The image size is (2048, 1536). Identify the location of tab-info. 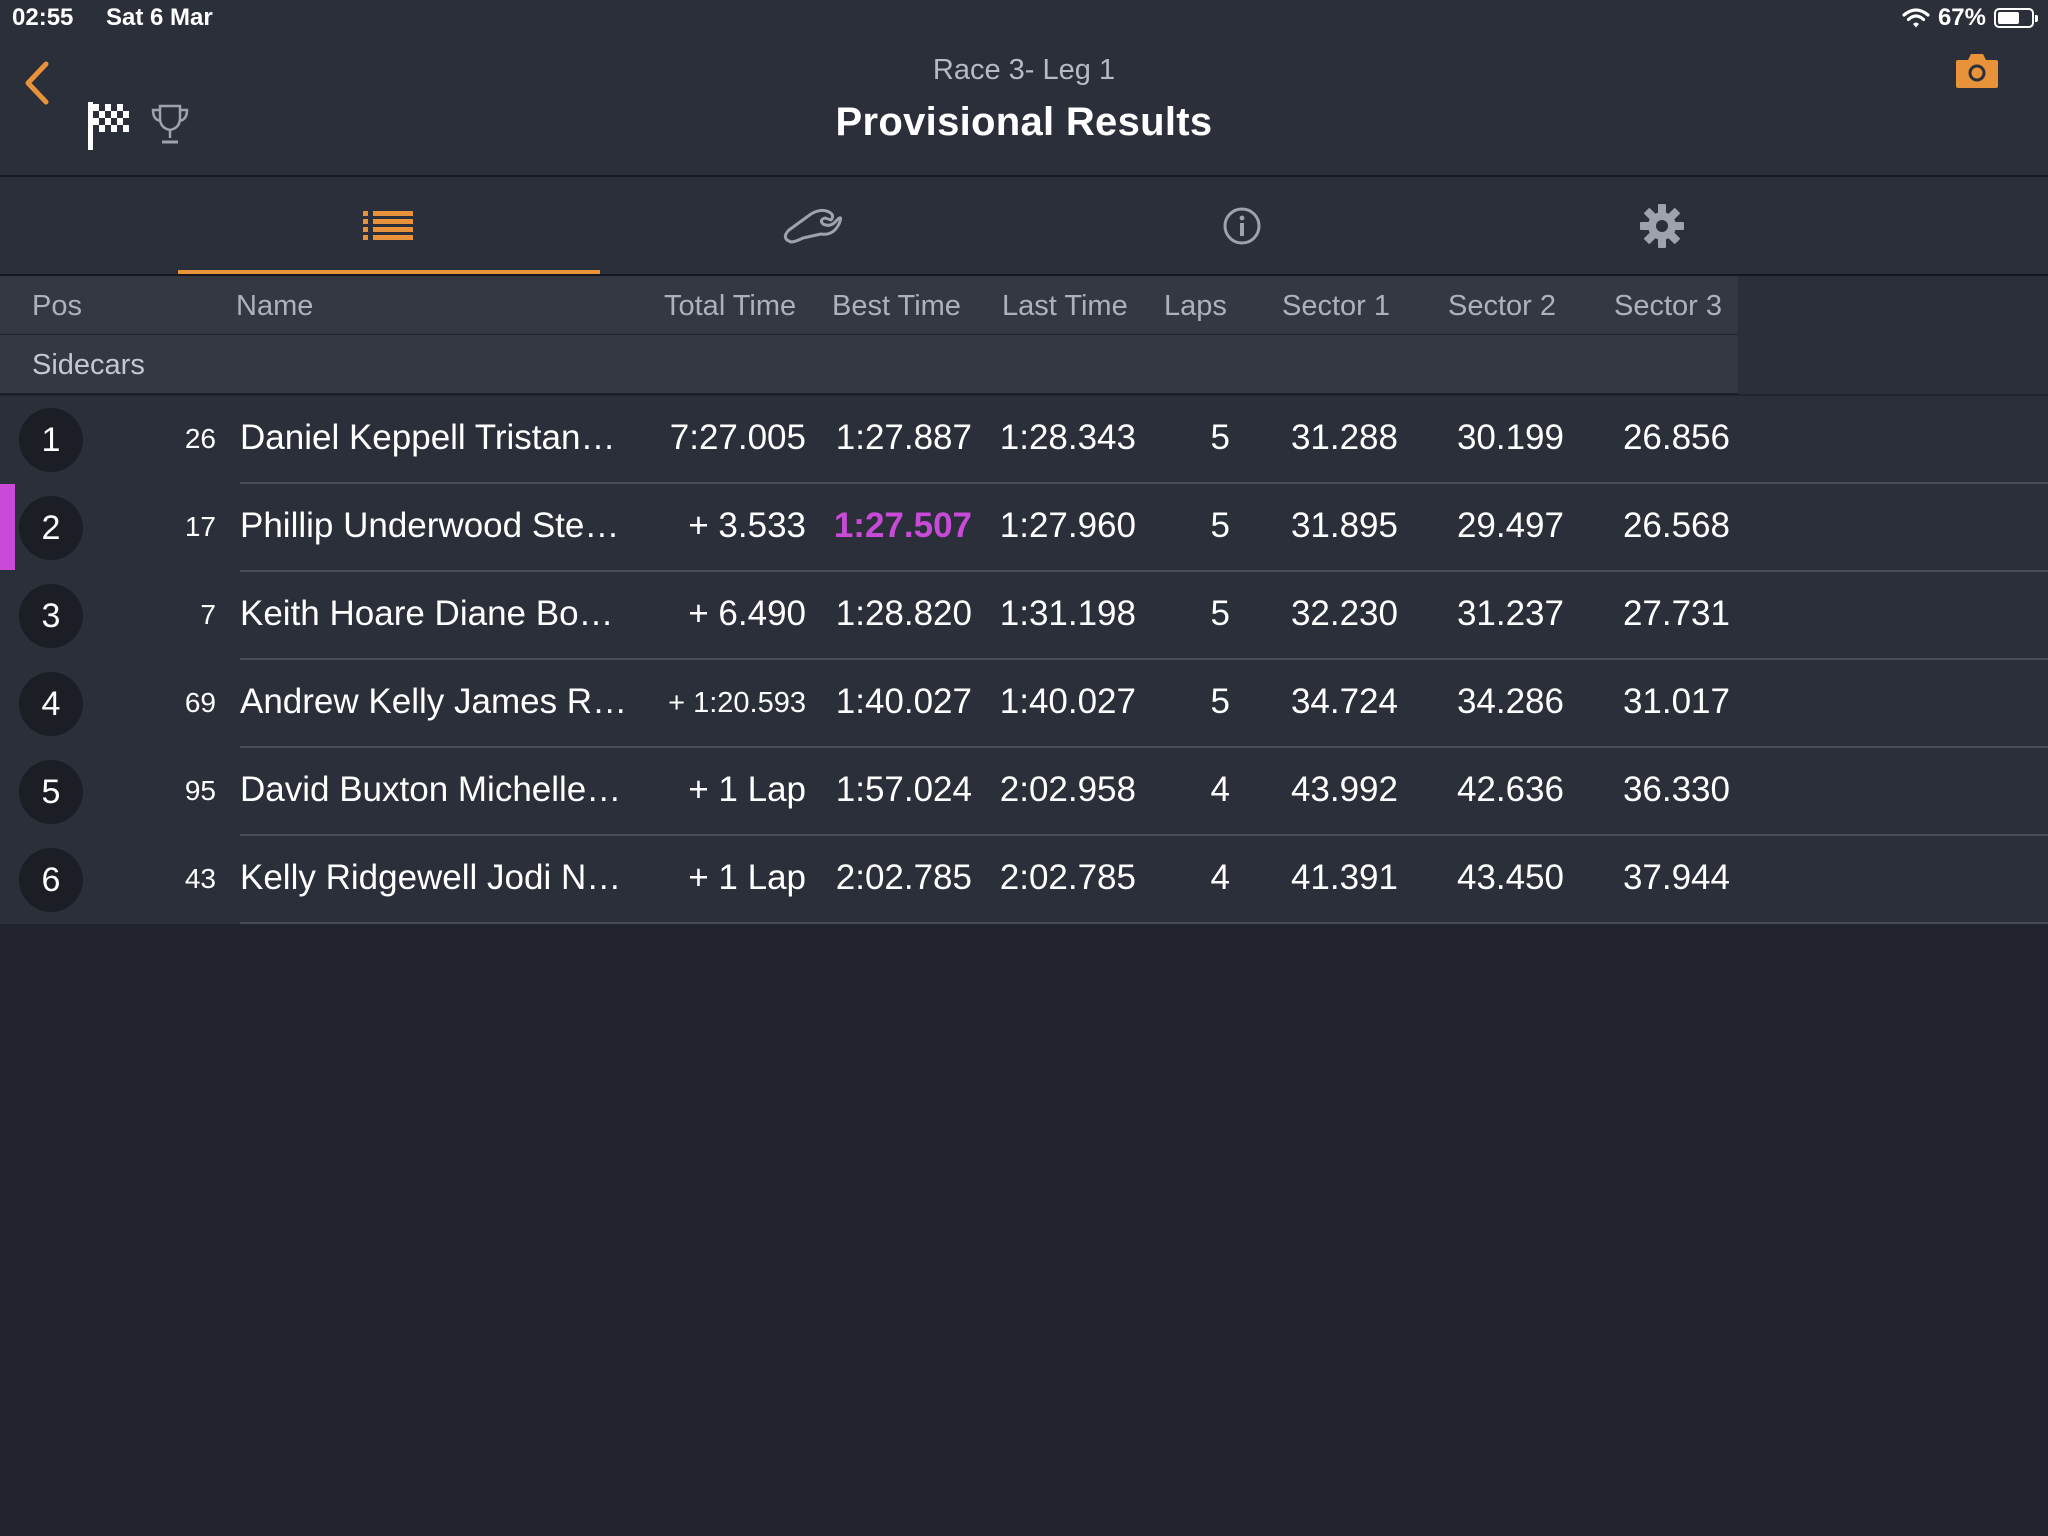
(1242, 225).